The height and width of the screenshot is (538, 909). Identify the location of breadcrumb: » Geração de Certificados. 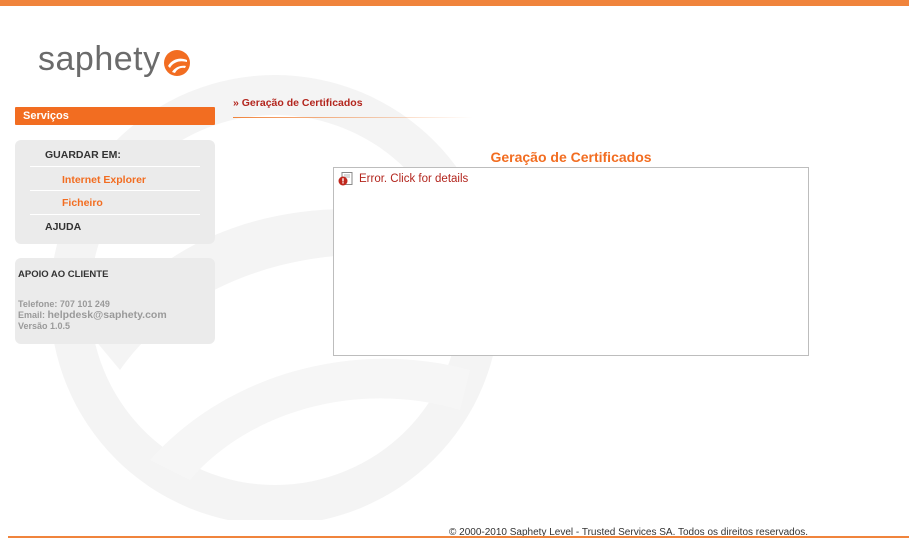
(298, 103).